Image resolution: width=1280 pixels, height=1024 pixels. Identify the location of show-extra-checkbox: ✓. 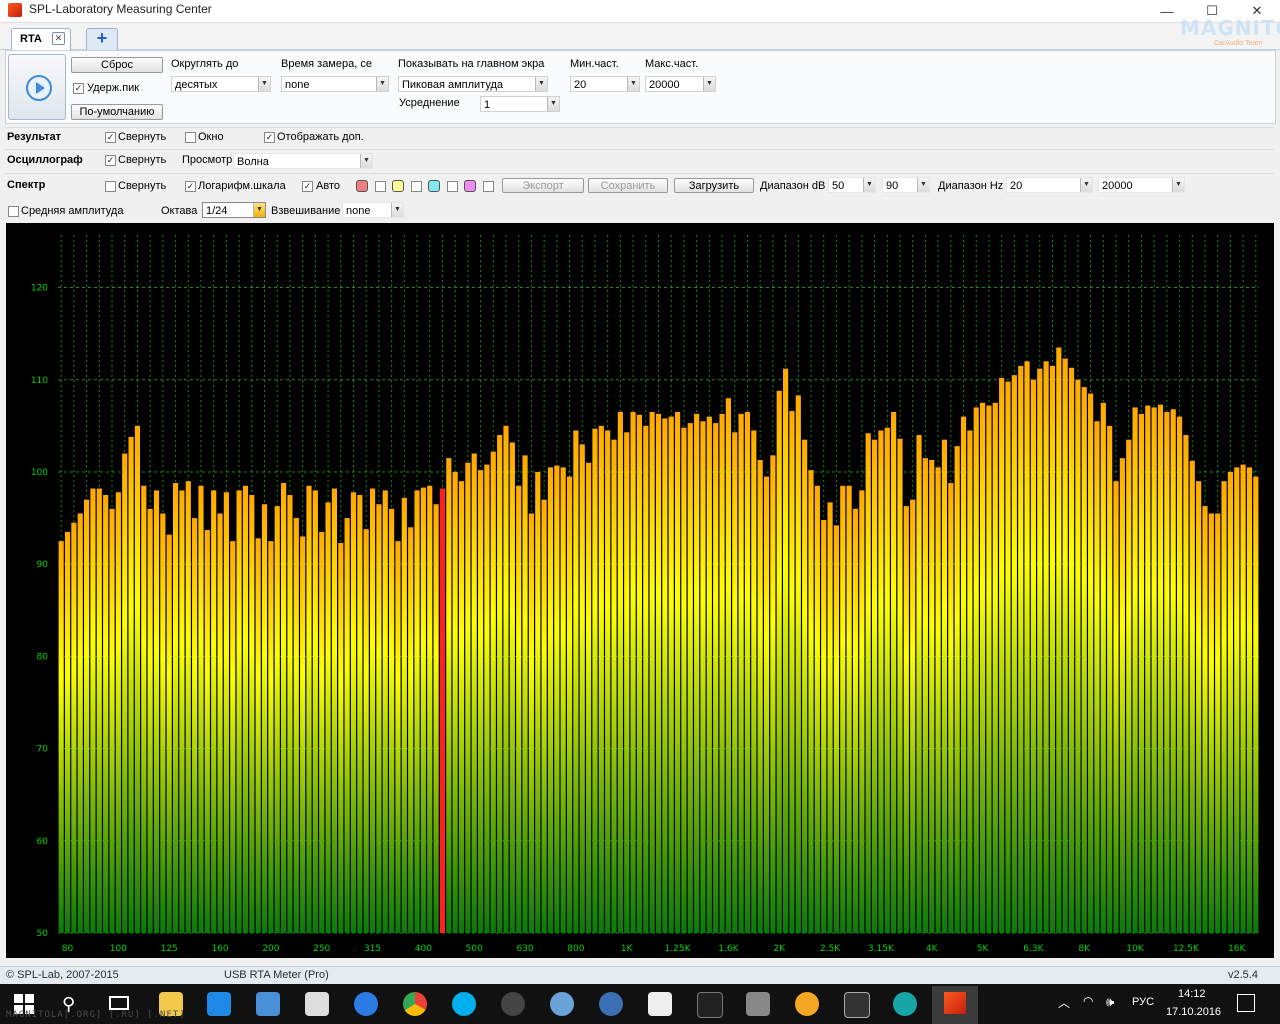
(269, 137).